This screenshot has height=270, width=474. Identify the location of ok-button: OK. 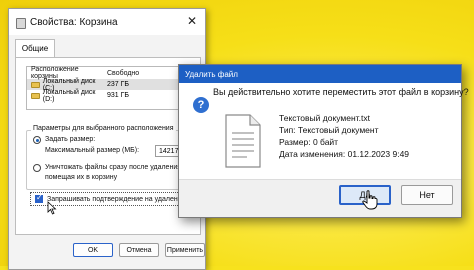
(93, 250).